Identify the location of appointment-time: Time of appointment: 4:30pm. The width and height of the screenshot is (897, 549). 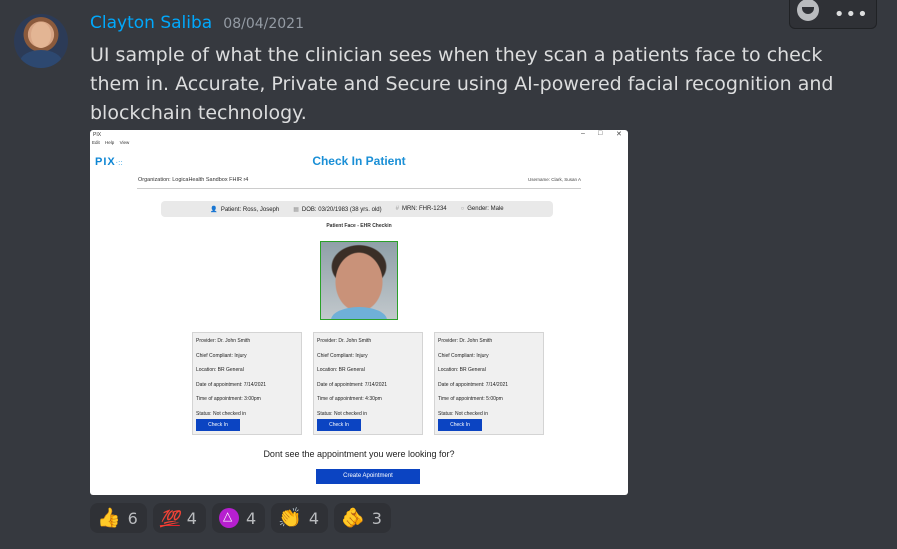
(349, 399).